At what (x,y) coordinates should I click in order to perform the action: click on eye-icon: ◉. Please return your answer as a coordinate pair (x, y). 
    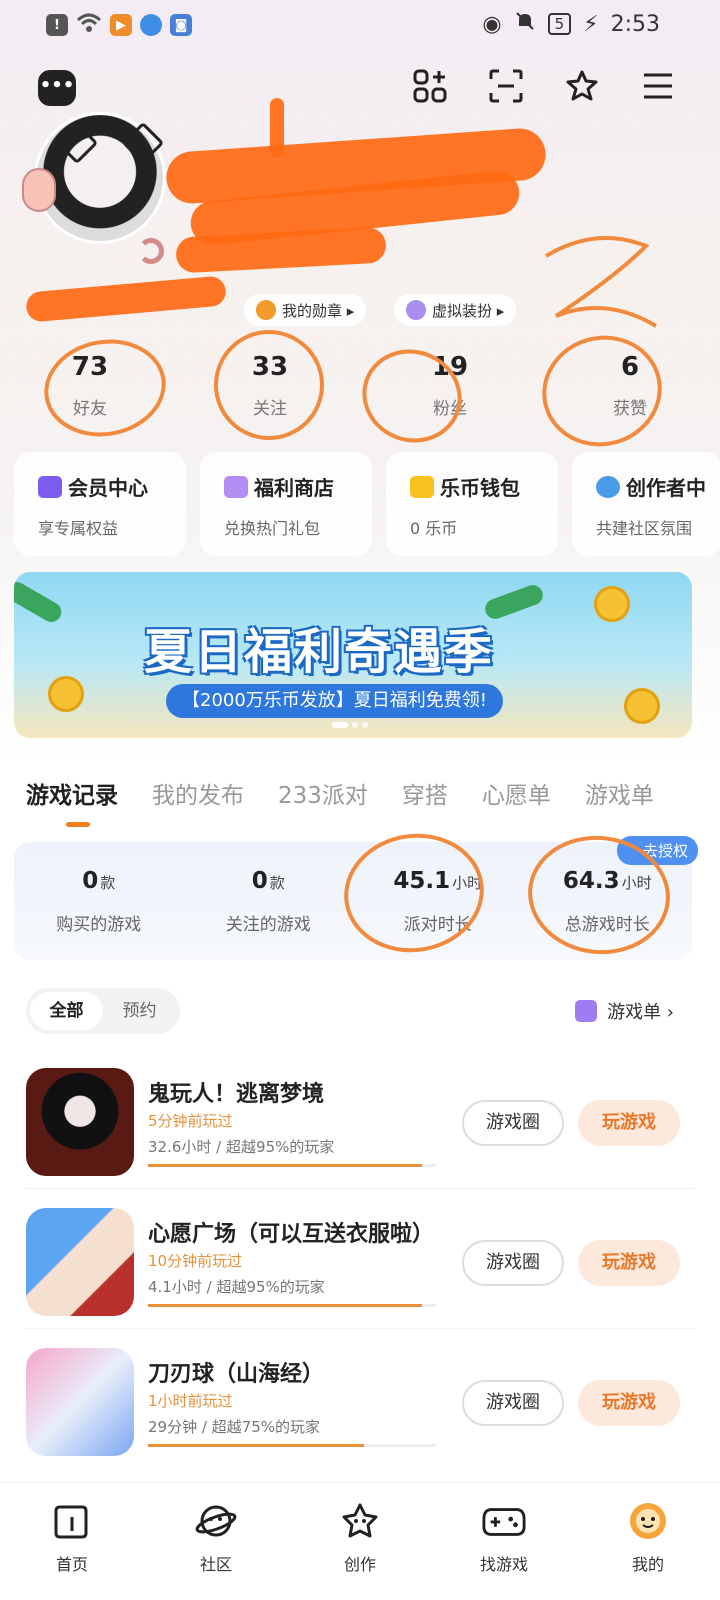
    Looking at the image, I should click on (492, 24).